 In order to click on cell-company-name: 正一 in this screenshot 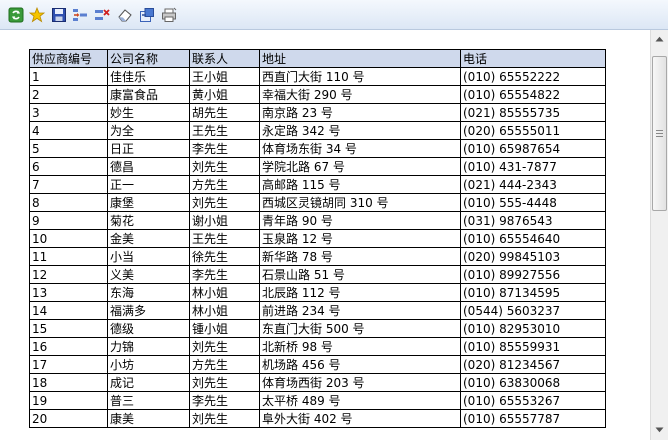, I will do `click(148, 184)`.